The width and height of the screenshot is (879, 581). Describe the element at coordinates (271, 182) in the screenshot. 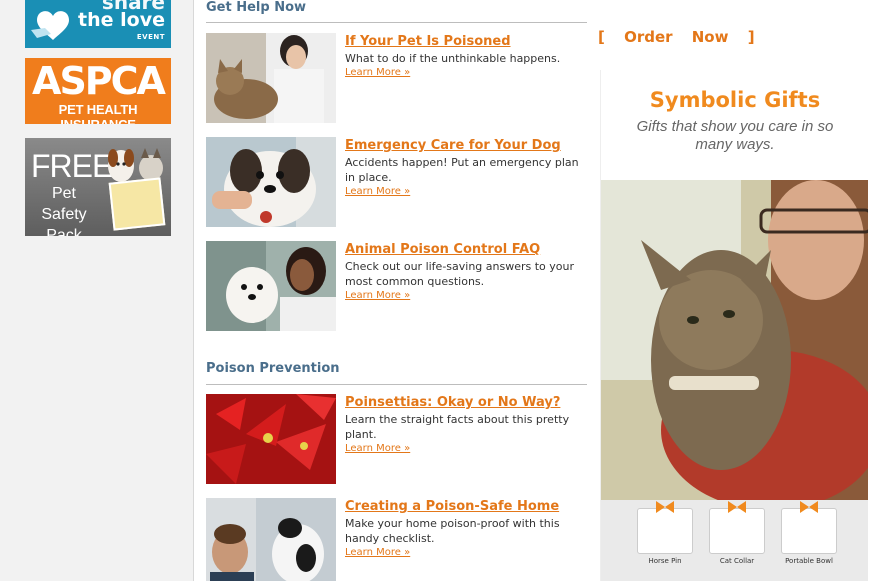

I see `shih-tzu-dog-image` at that location.